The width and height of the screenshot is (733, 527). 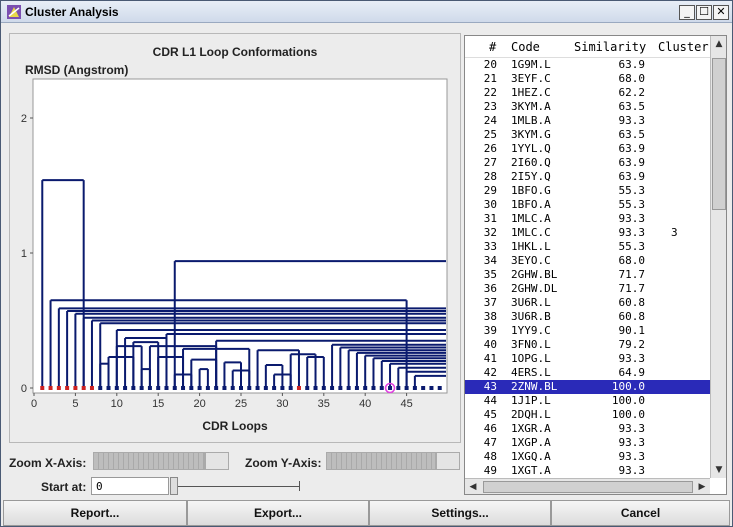 I want to click on table-row: 45 2DQH.L 100.0, so click(x=587, y=415).